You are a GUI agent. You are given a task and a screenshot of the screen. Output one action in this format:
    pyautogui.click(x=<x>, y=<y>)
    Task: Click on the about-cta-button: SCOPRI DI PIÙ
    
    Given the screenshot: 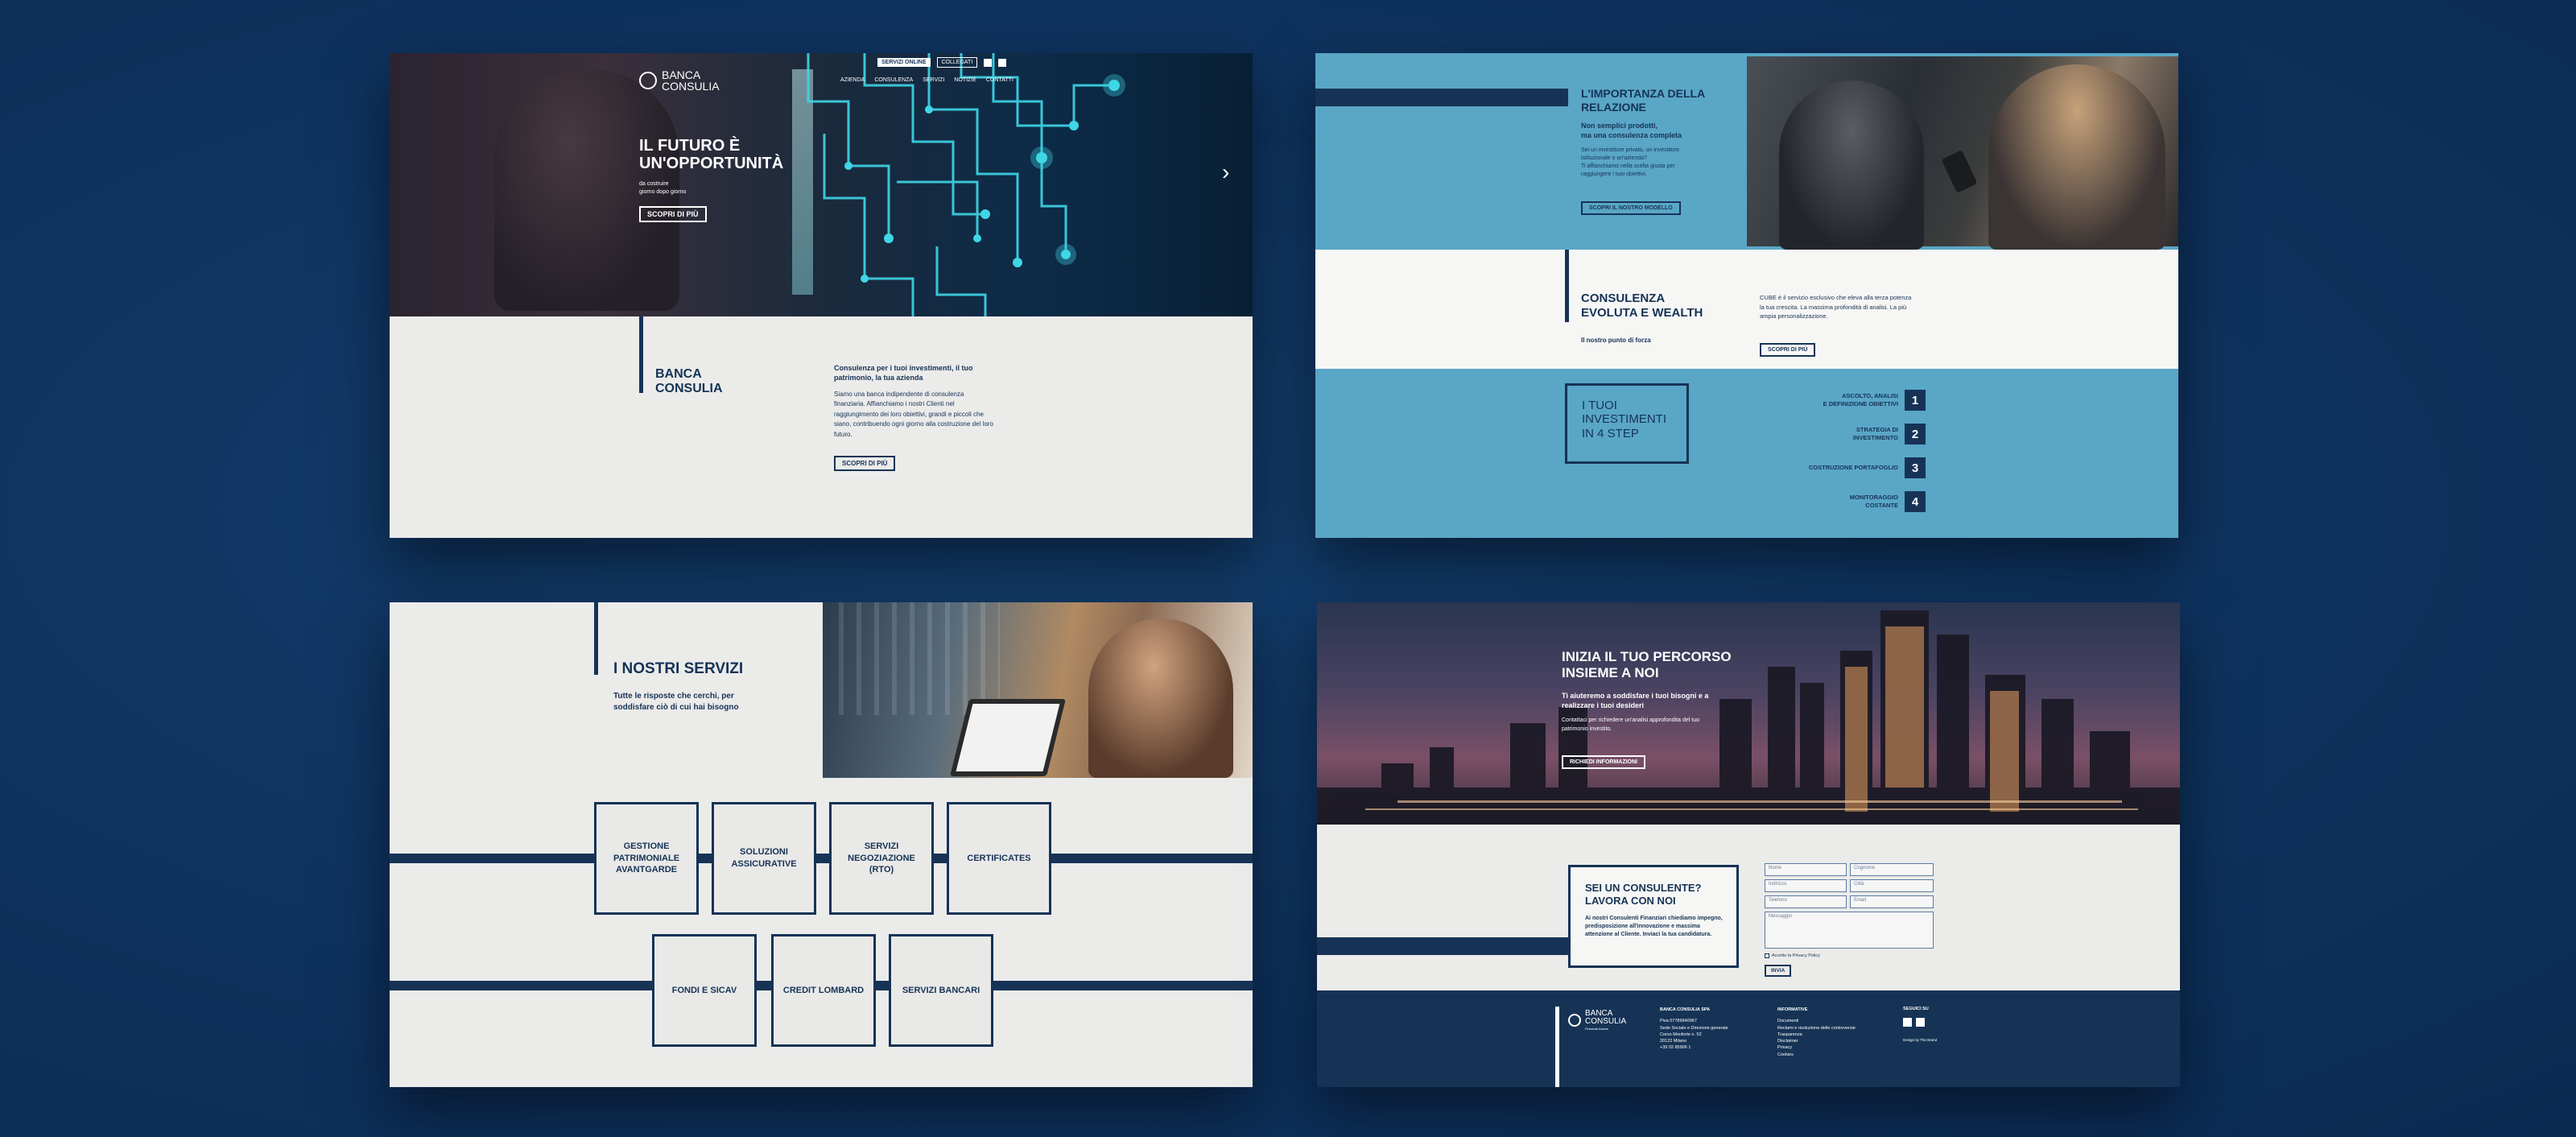 What is the action you would take?
    pyautogui.click(x=865, y=463)
    